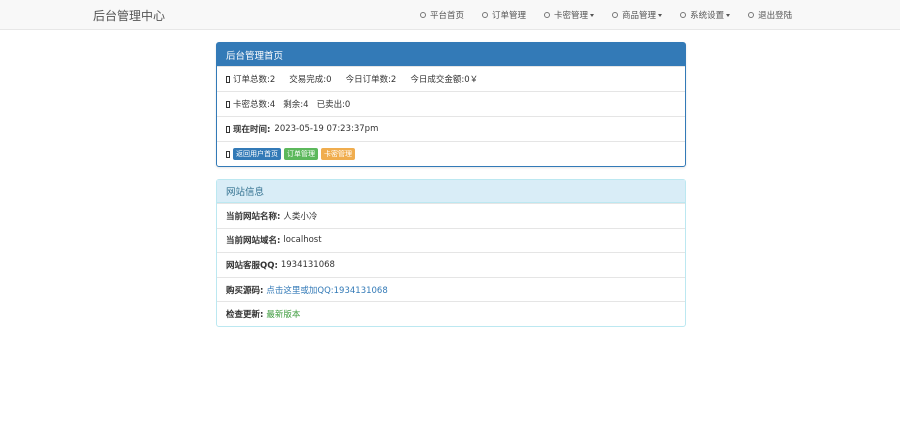 The height and width of the screenshot is (439, 900). Describe the element at coordinates (296, 105) in the screenshot. I see `cards-left: 剩余:4` at that location.